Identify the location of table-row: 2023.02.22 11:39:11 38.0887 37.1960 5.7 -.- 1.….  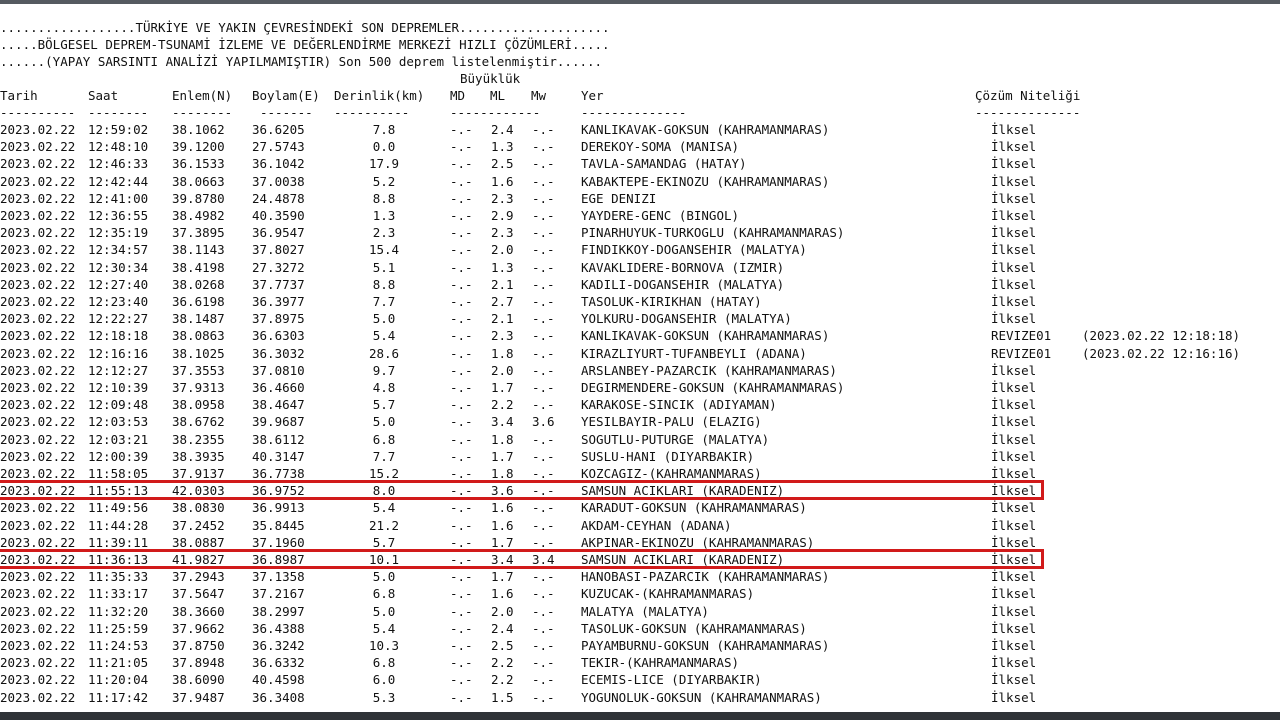
(640, 542).